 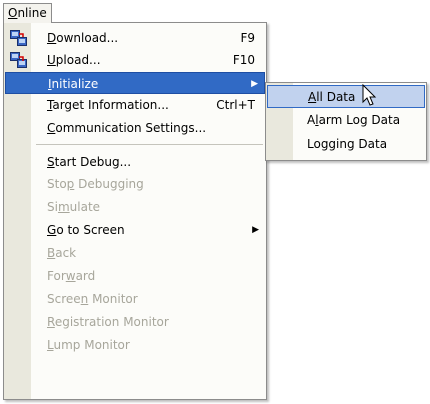 What do you see at coordinates (247, 38) in the screenshot?
I see `download-shortcut: F9` at bounding box center [247, 38].